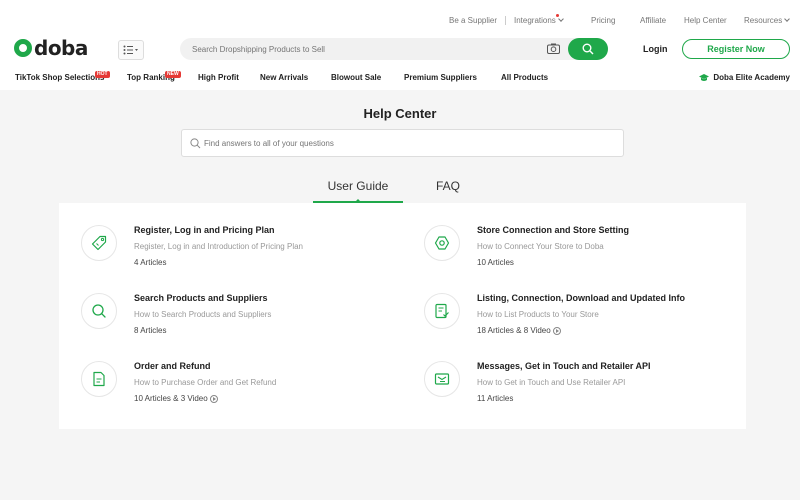 This screenshot has width=800, height=500. Describe the element at coordinates (704, 77) in the screenshot. I see `graduation-cap-icon` at that location.